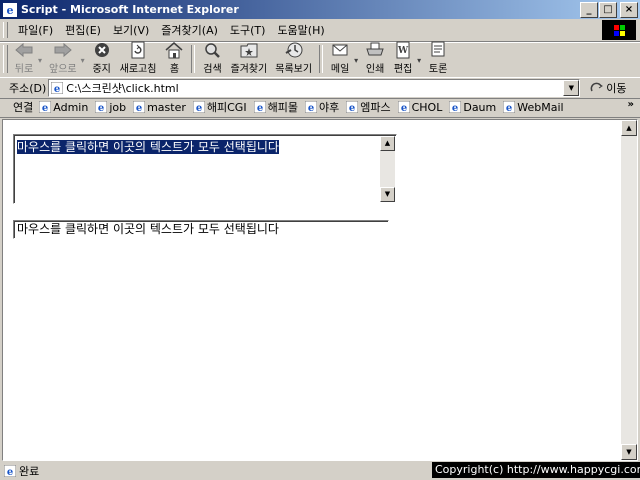  What do you see at coordinates (403, 59) in the screenshot?
I see `edit-button: W 편집` at bounding box center [403, 59].